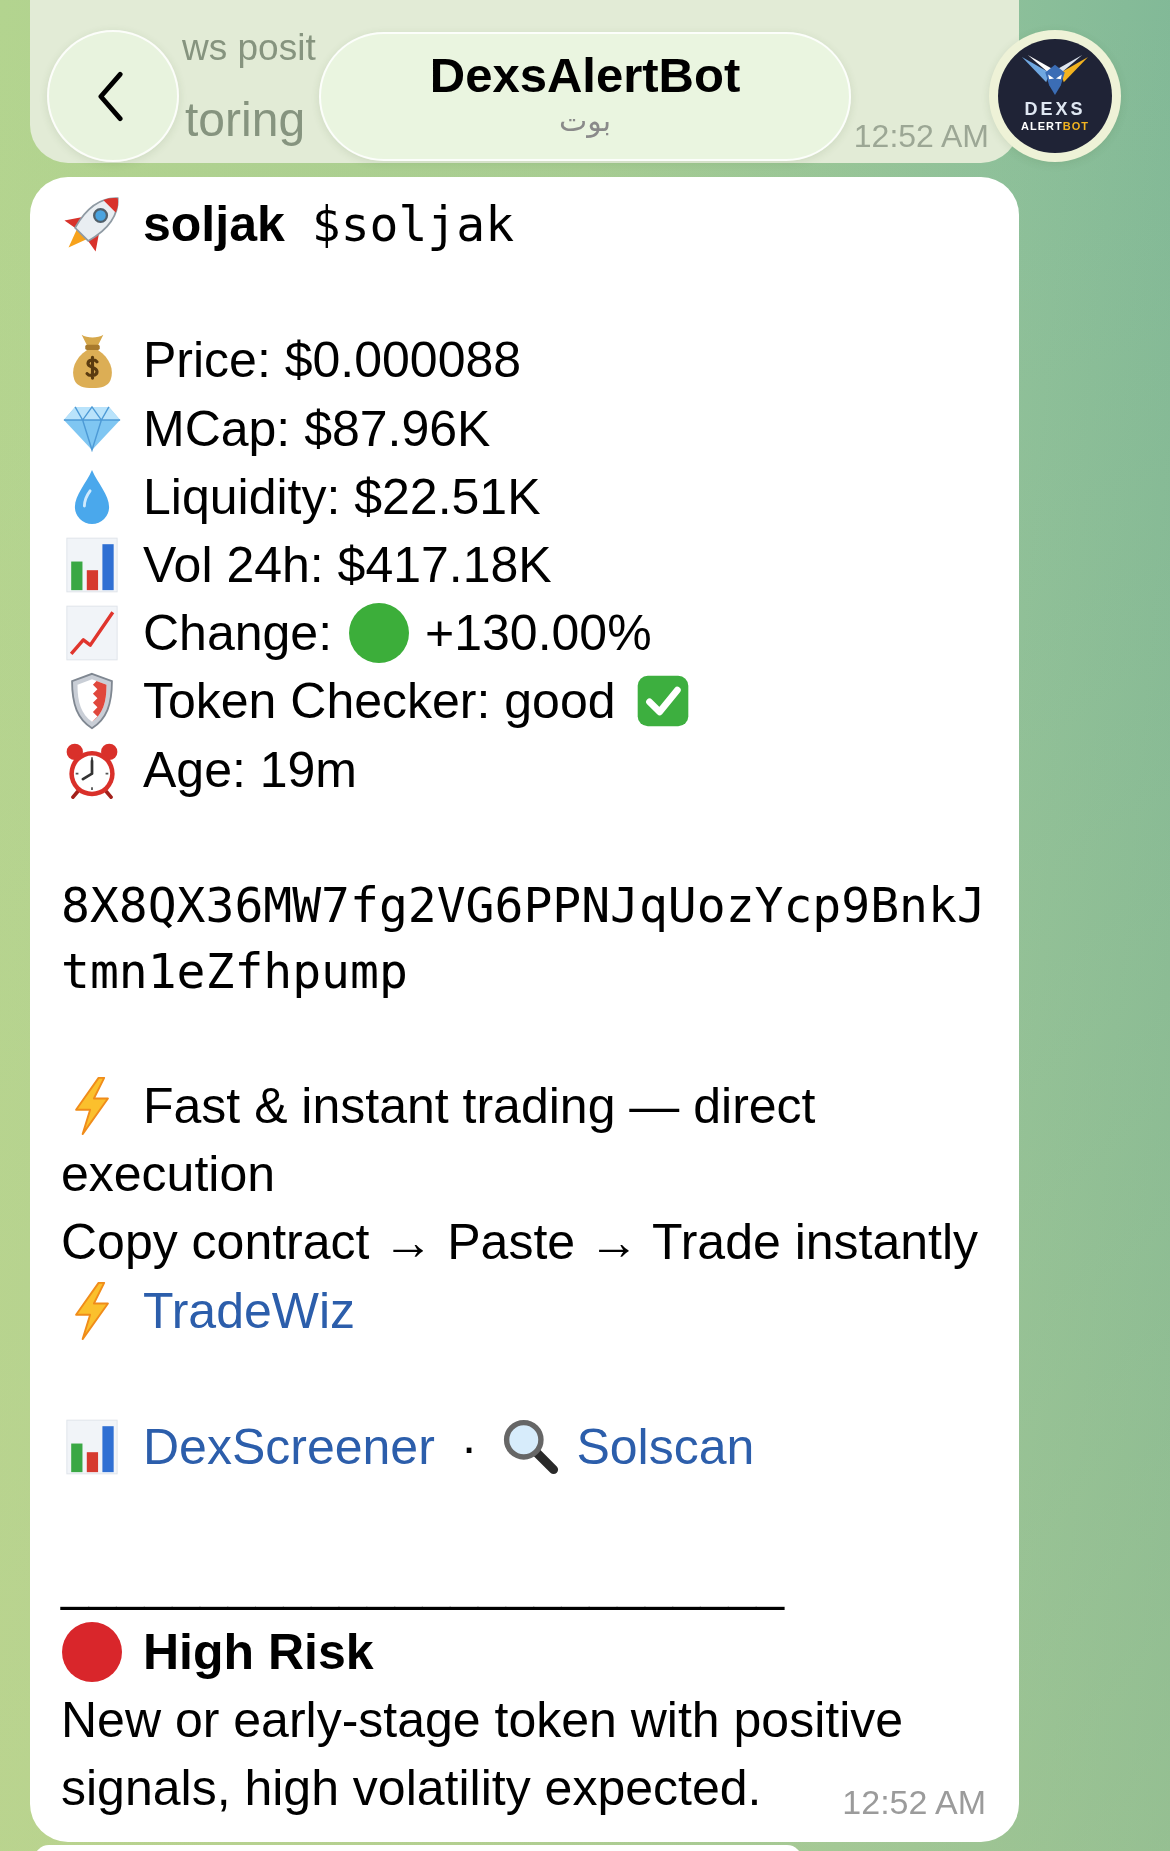  What do you see at coordinates (520, 1242) in the screenshot?
I see `promo-steps: Copy contract → Paste → Trade instantly` at bounding box center [520, 1242].